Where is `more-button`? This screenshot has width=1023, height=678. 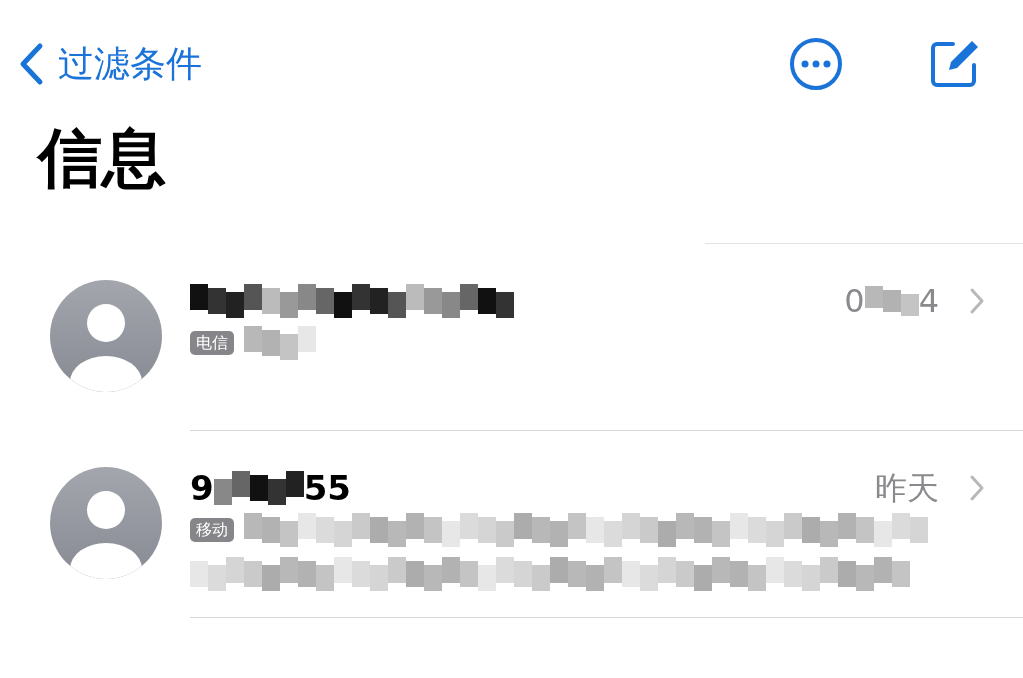
more-button is located at coordinates (816, 64).